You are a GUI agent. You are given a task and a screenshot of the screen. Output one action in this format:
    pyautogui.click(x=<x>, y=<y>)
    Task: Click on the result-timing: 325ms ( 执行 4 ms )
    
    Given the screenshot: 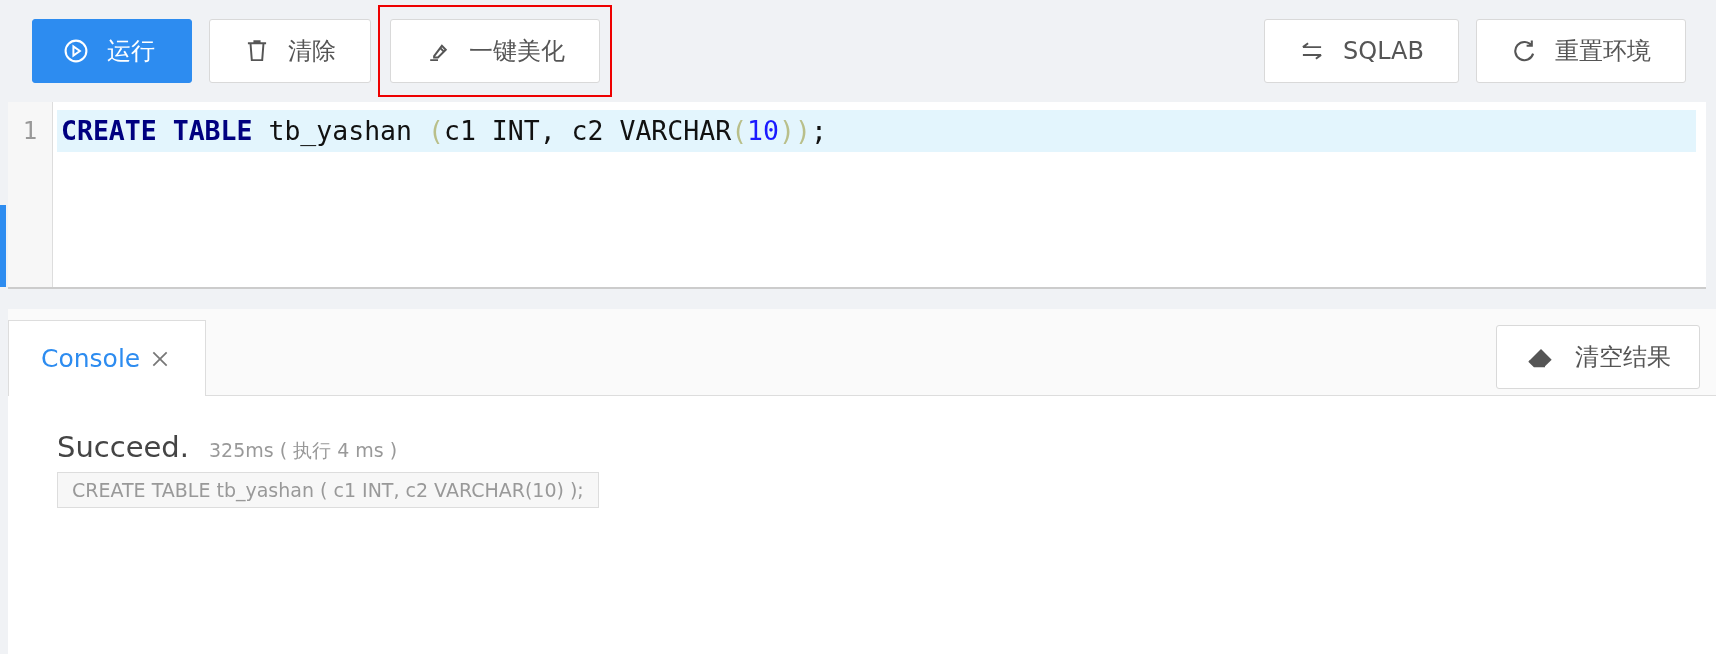 What is the action you would take?
    pyautogui.click(x=303, y=450)
    